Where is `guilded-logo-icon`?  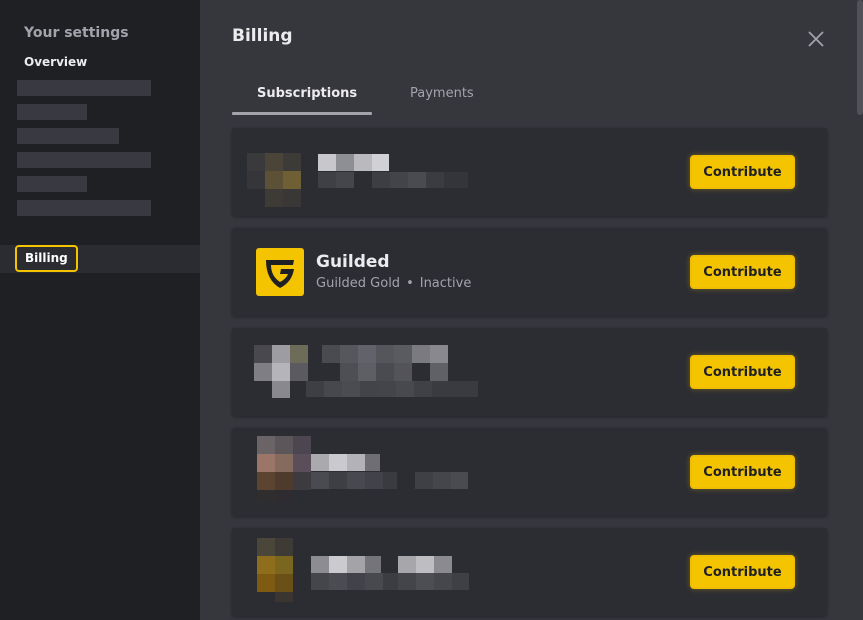 guilded-logo-icon is located at coordinates (280, 274).